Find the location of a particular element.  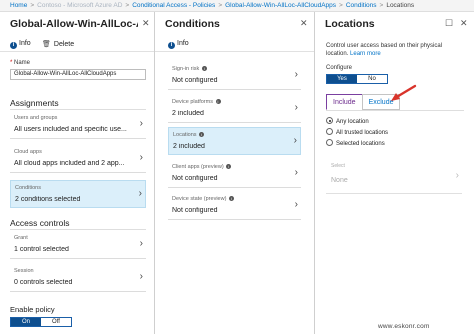

tile-value: 2 conditions selected is located at coordinates (48, 199).